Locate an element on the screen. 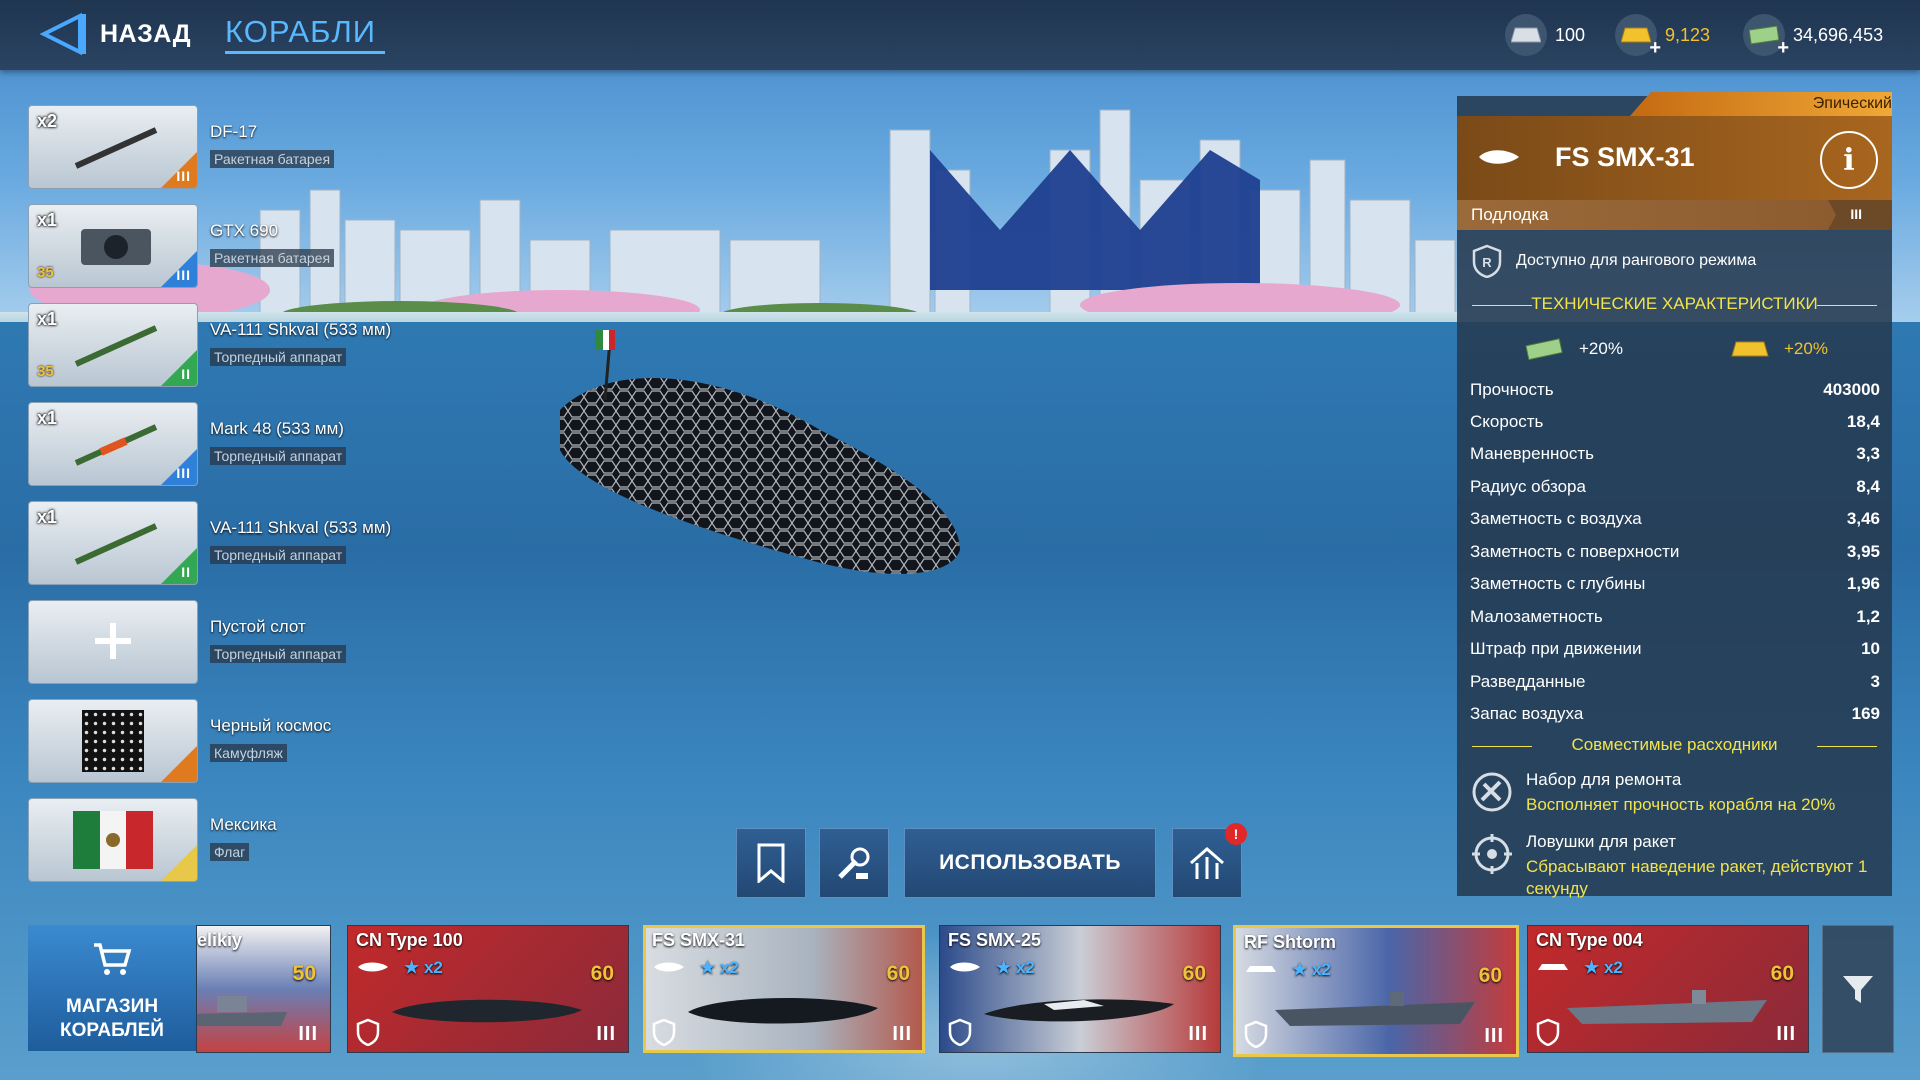 The width and height of the screenshot is (1920, 1080). ship-card-name: FS SMX-25 is located at coordinates (995, 940).